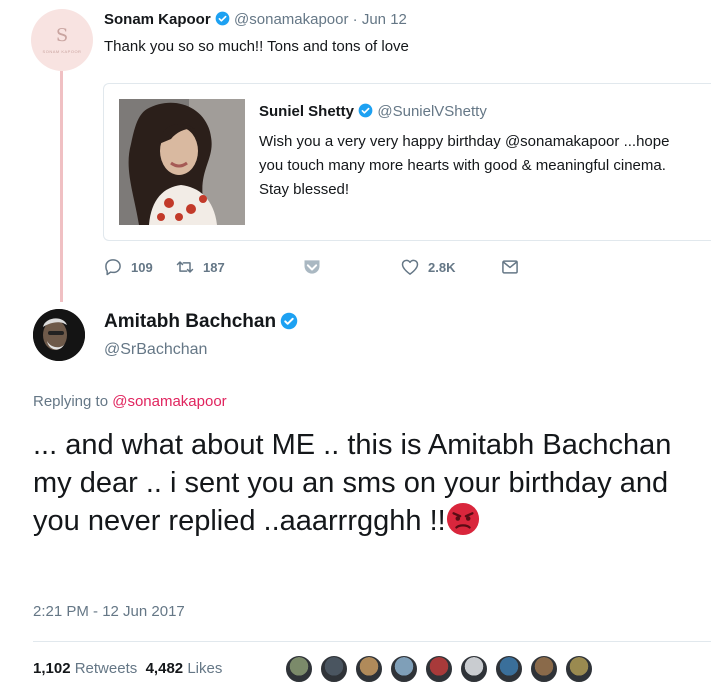 The width and height of the screenshot is (711, 695). Describe the element at coordinates (52, 668) in the screenshot. I see `retweet-total: 1,102` at that location.